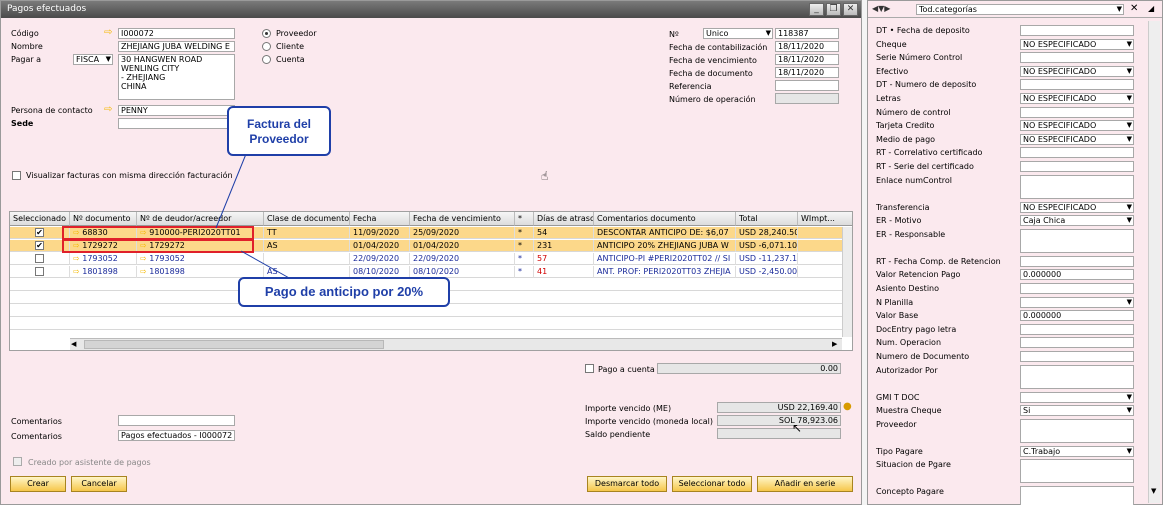 The height and width of the screenshot is (505, 1163). What do you see at coordinates (923, 356) in the screenshot?
I see `side-field-label: Numero de Documento` at bounding box center [923, 356].